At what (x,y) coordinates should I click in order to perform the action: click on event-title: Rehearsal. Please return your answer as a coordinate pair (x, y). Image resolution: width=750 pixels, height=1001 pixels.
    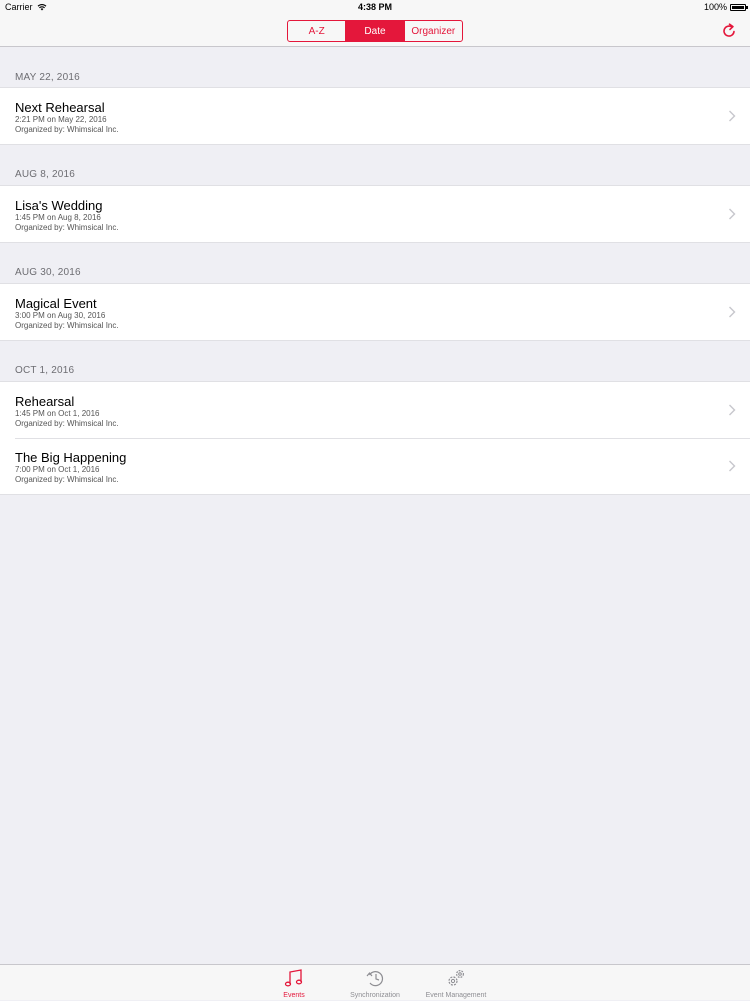
    Looking at the image, I should click on (45, 401).